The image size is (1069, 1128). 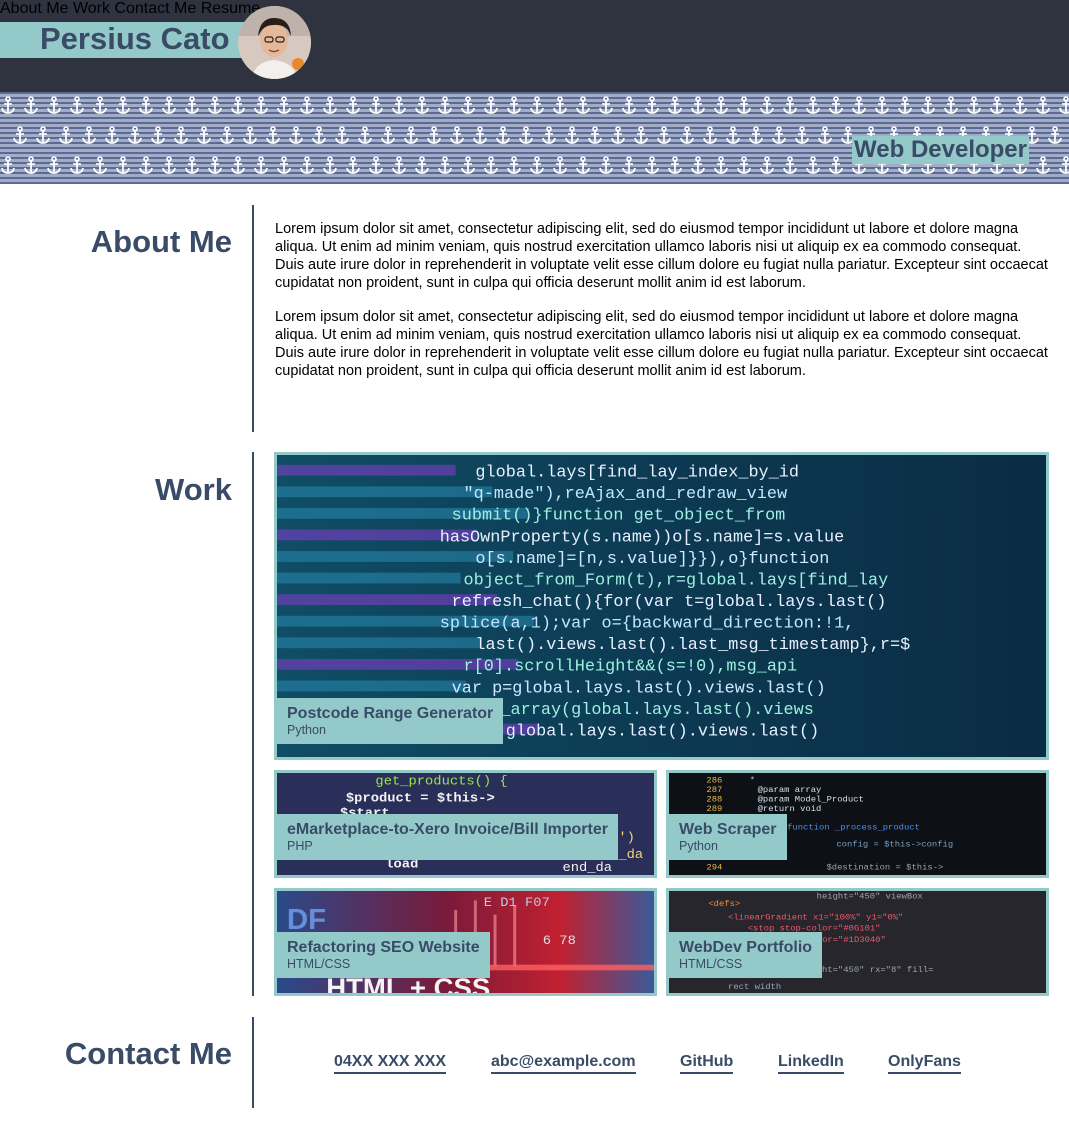 What do you see at coordinates (390, 1063) in the screenshot?
I see `contact-phone-link: 04XX XXX XXX` at bounding box center [390, 1063].